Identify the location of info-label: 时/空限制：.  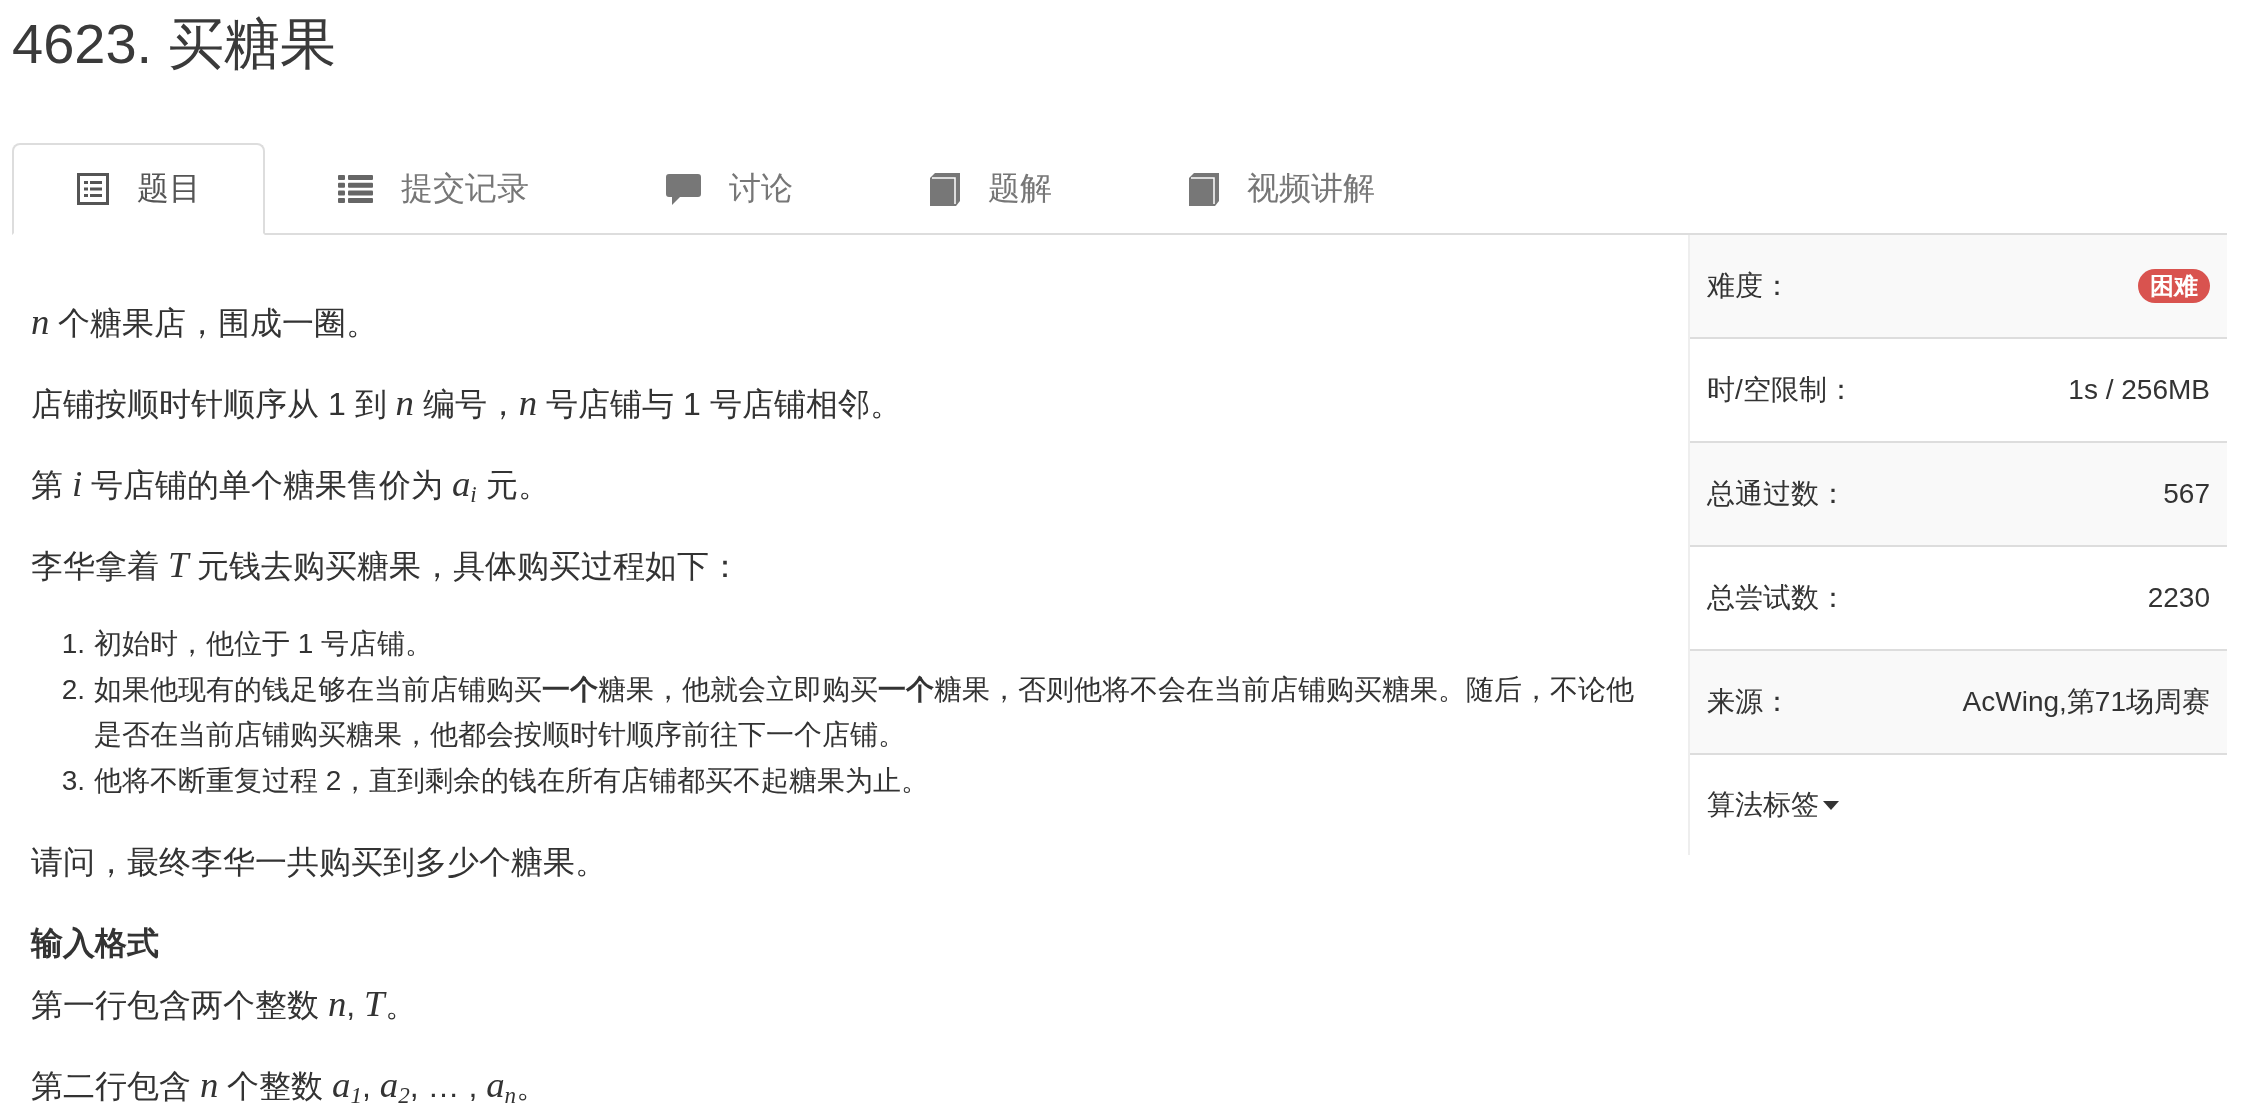
(1781, 390).